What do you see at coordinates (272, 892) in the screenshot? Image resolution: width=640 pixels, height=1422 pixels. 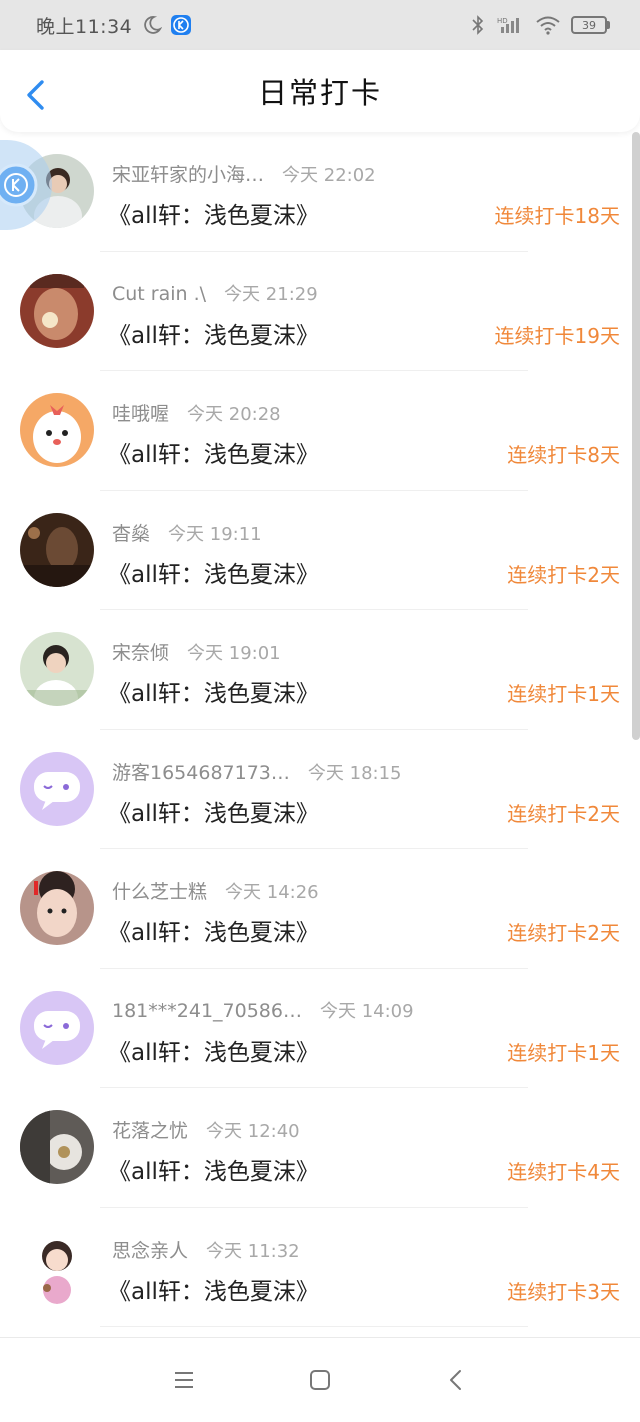 I see `checkin-time: 今天 14:26` at bounding box center [272, 892].